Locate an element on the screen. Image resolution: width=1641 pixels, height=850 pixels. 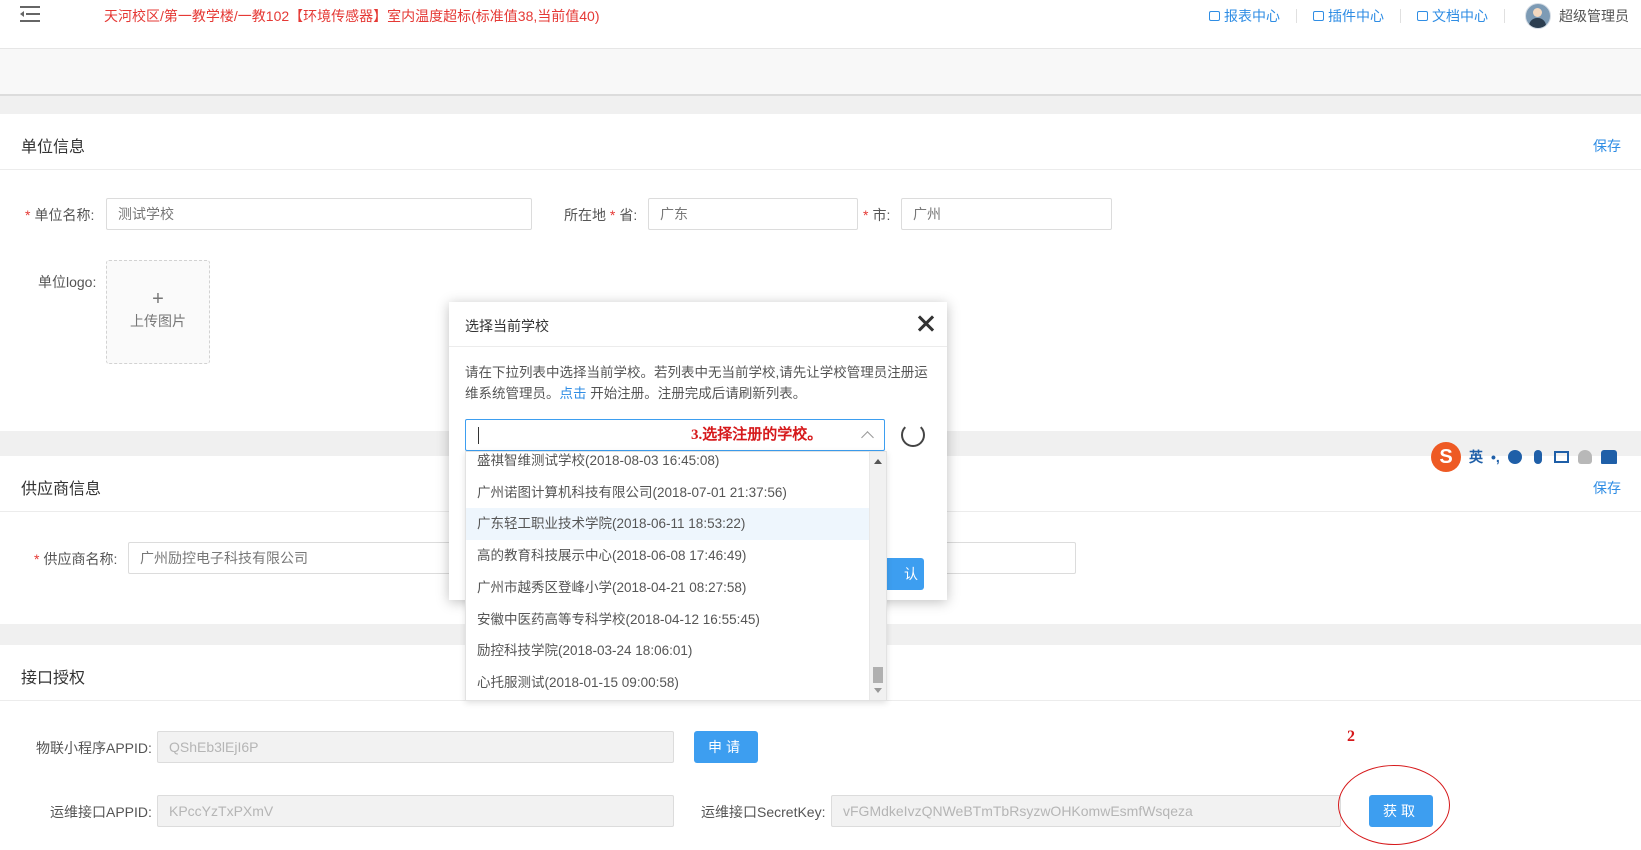
refresh-icon is located at coordinates (913, 435).